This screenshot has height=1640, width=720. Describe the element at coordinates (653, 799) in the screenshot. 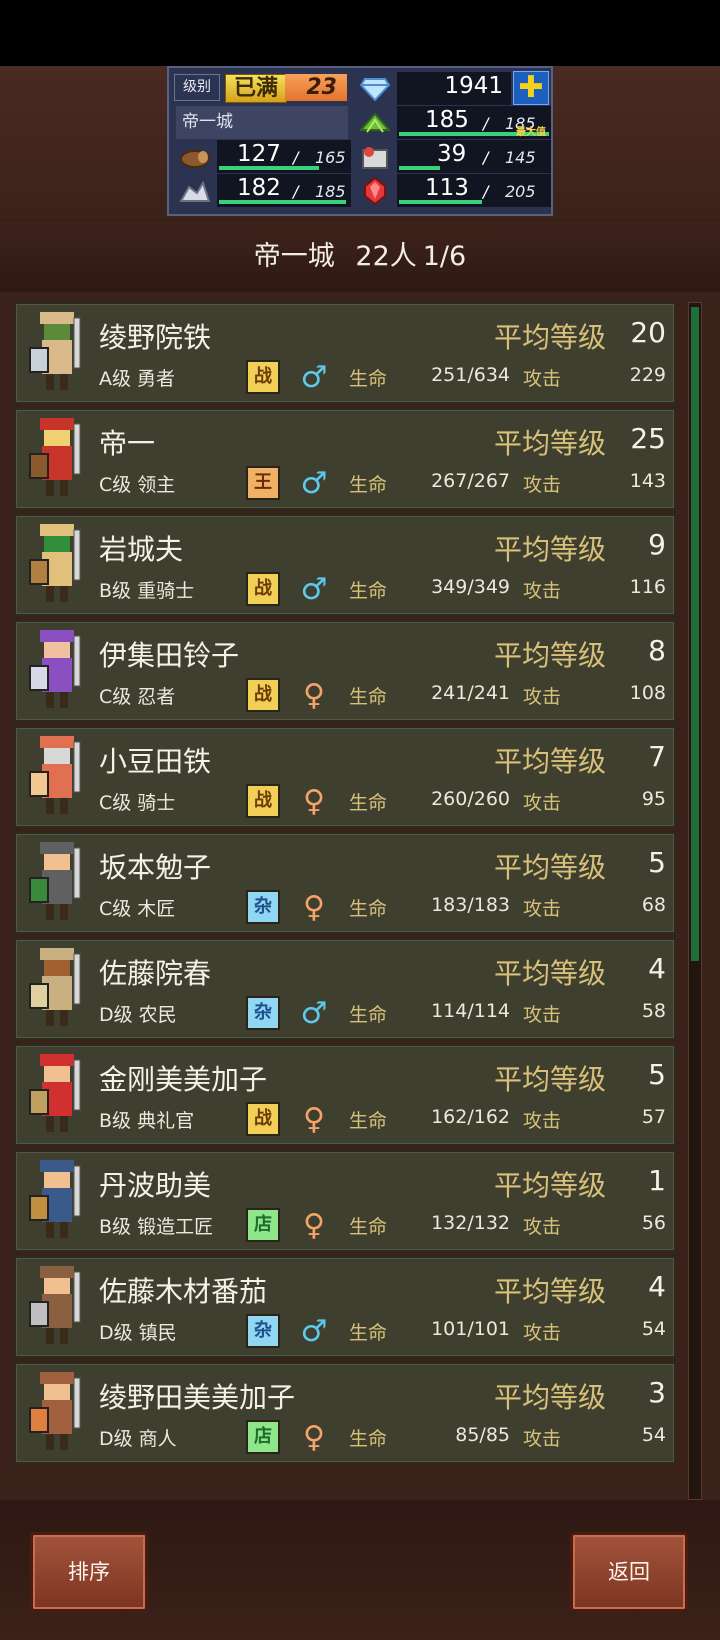

I see `attack-value: 95` at that location.